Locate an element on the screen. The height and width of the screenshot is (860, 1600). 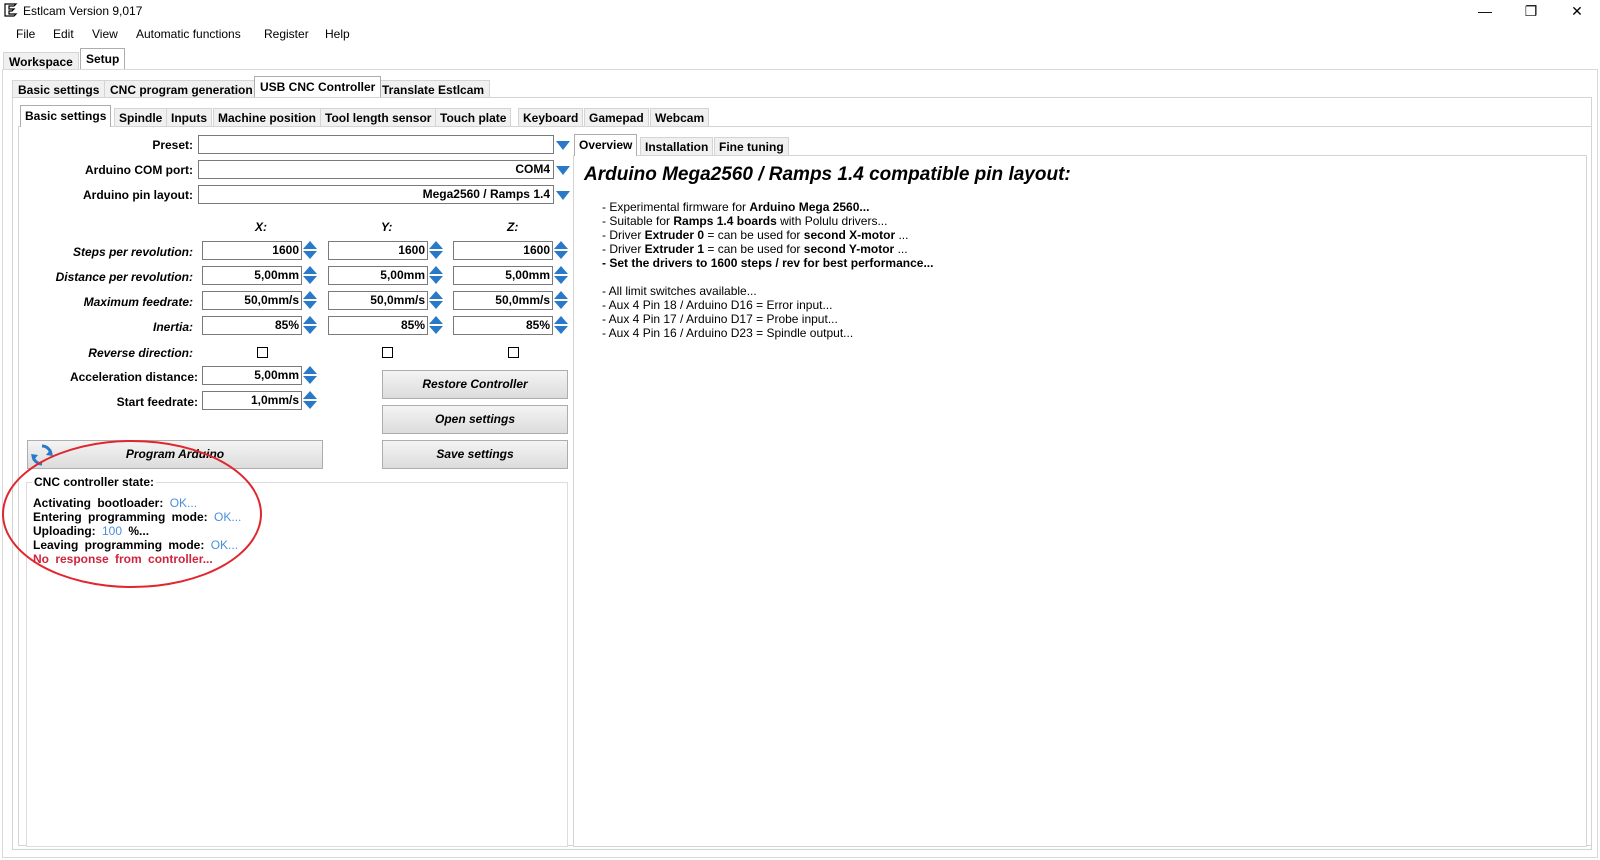
tab-machine-position: Machine position is located at coordinates (267, 117).